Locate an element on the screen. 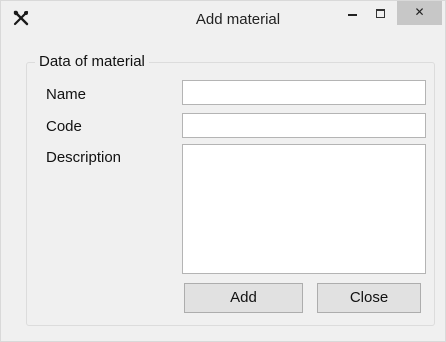  close-window-button: ✕ is located at coordinates (419, 13).